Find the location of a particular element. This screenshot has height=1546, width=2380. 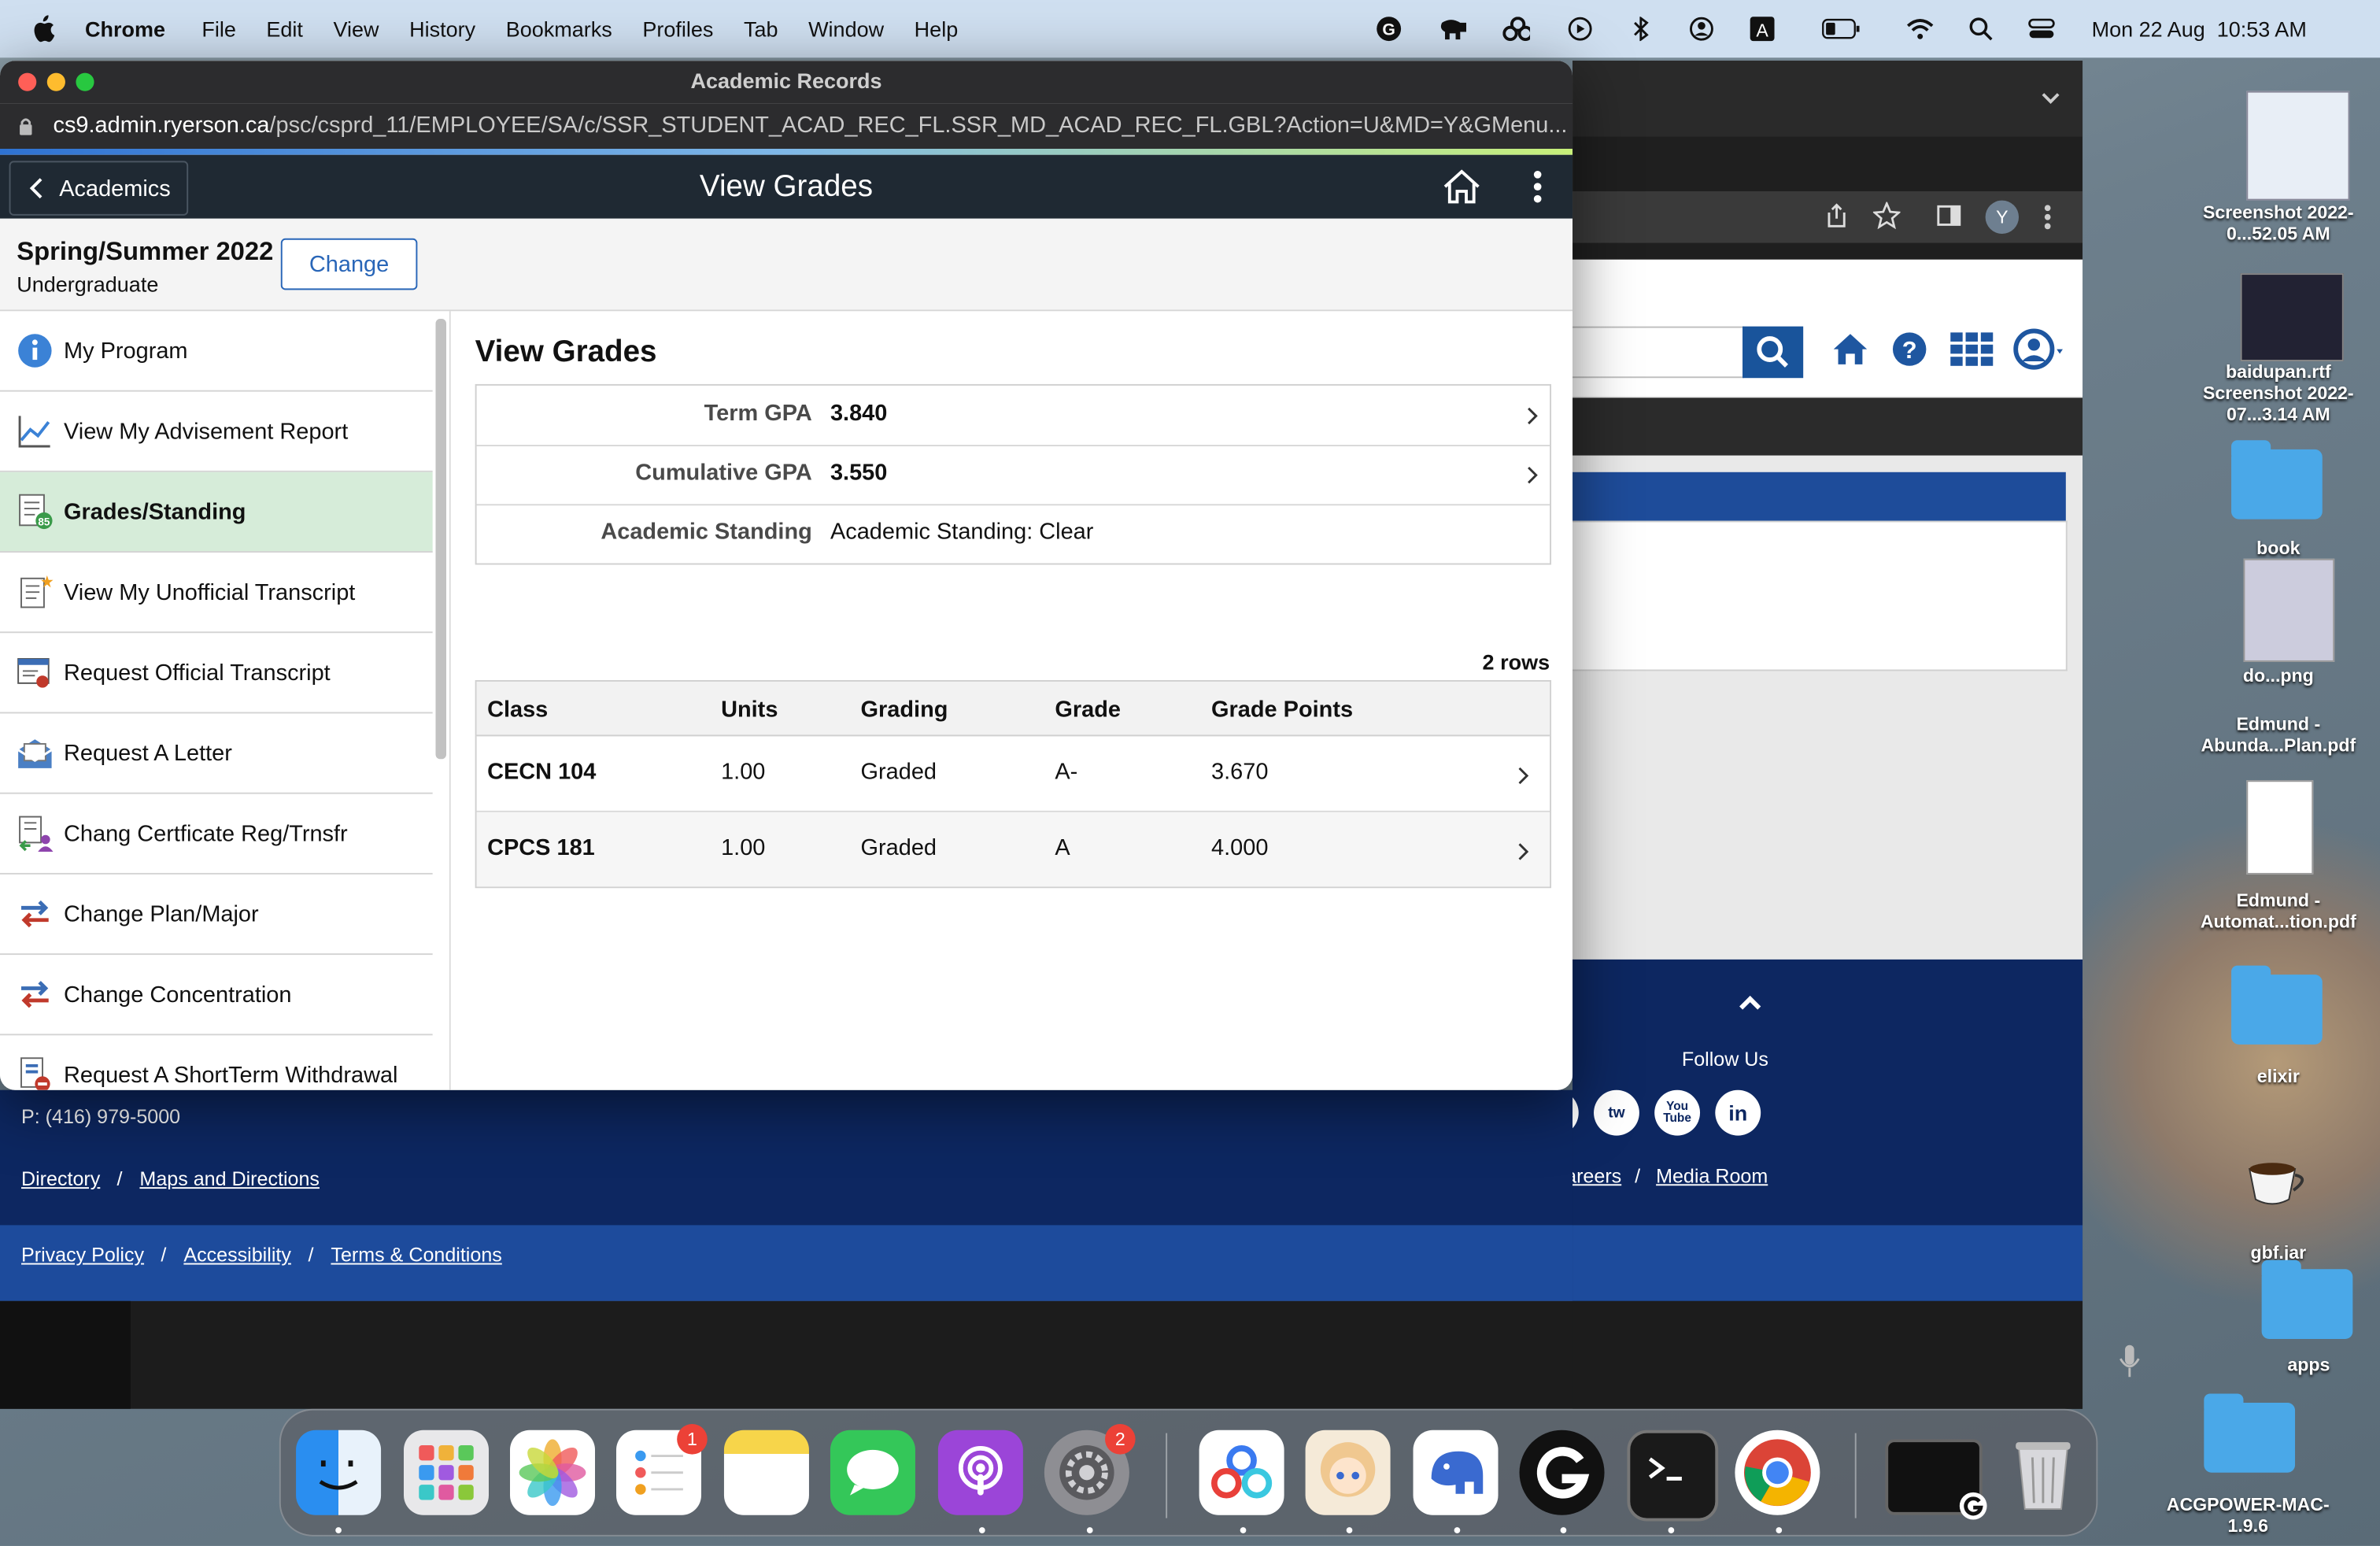

cloud-sync-icon is located at coordinates (1516, 29).